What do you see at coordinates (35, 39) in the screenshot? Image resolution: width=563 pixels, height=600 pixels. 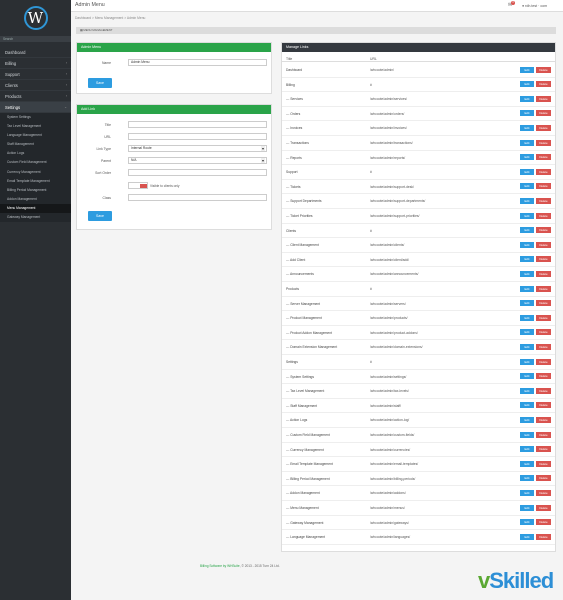 I see `search-input: Search` at bounding box center [35, 39].